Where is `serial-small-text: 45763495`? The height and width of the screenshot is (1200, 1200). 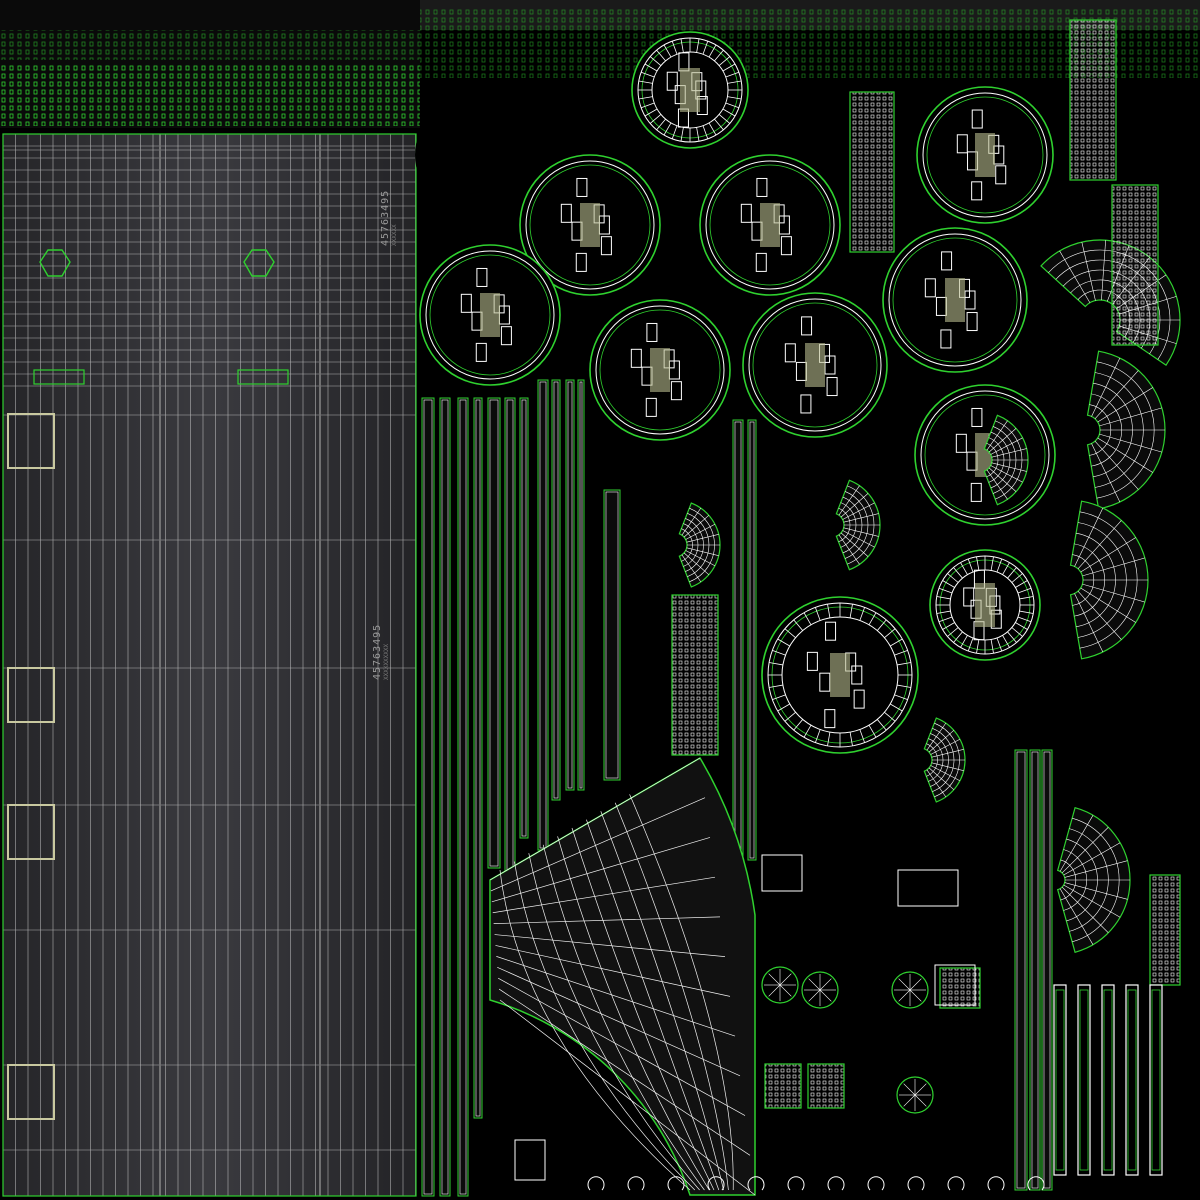 serial-small-text: 45763495 is located at coordinates (385, 217).